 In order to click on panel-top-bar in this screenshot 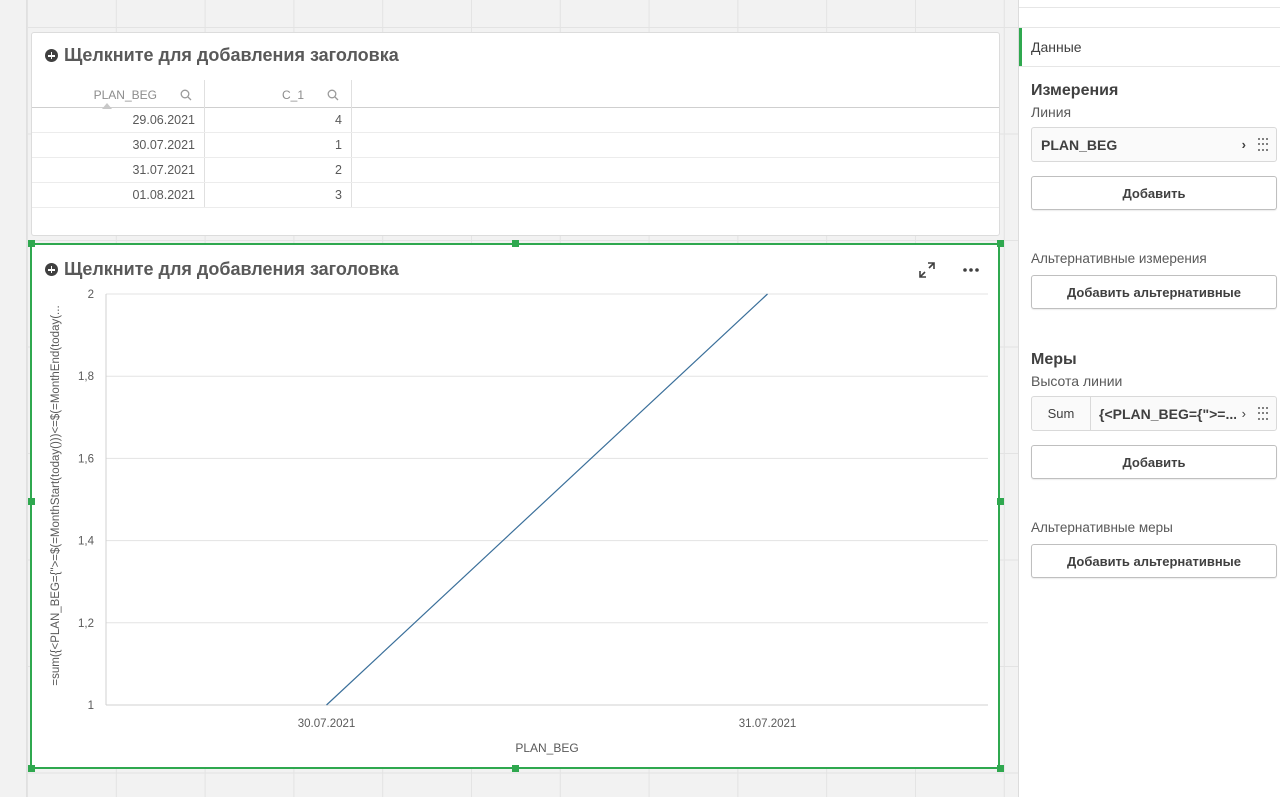, I will do `click(1149, 4)`.